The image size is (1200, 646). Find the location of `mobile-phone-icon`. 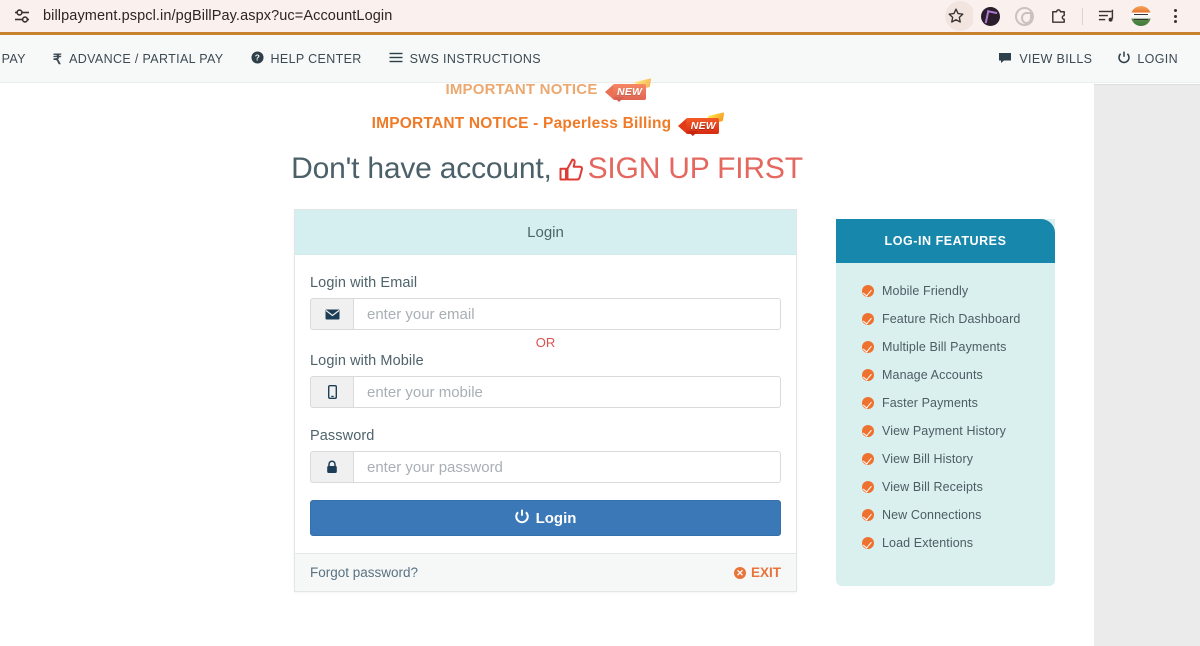

mobile-phone-icon is located at coordinates (331, 392).